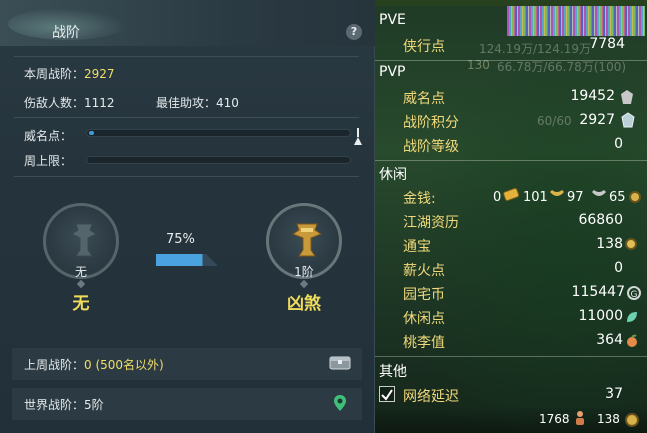  I want to click on character-icon, so click(580, 418).